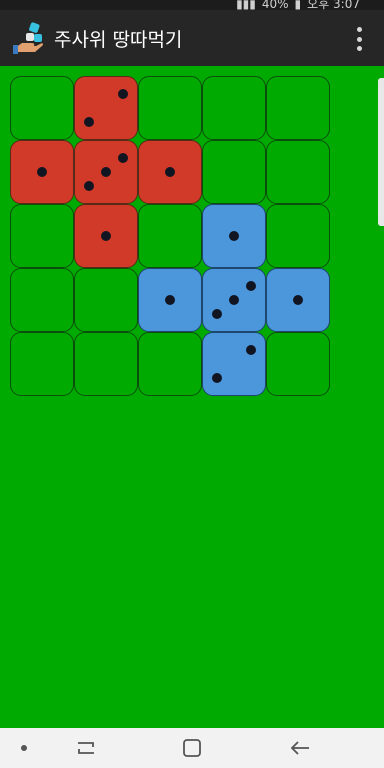  I want to click on app-title: 주사위 땅따먹기, so click(118, 39).